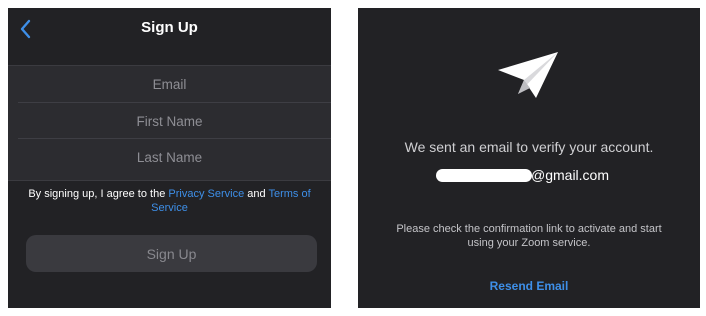 The width and height of the screenshot is (706, 316). Describe the element at coordinates (529, 147) in the screenshot. I see `verify-message: We sent an email to verify your account.` at that location.